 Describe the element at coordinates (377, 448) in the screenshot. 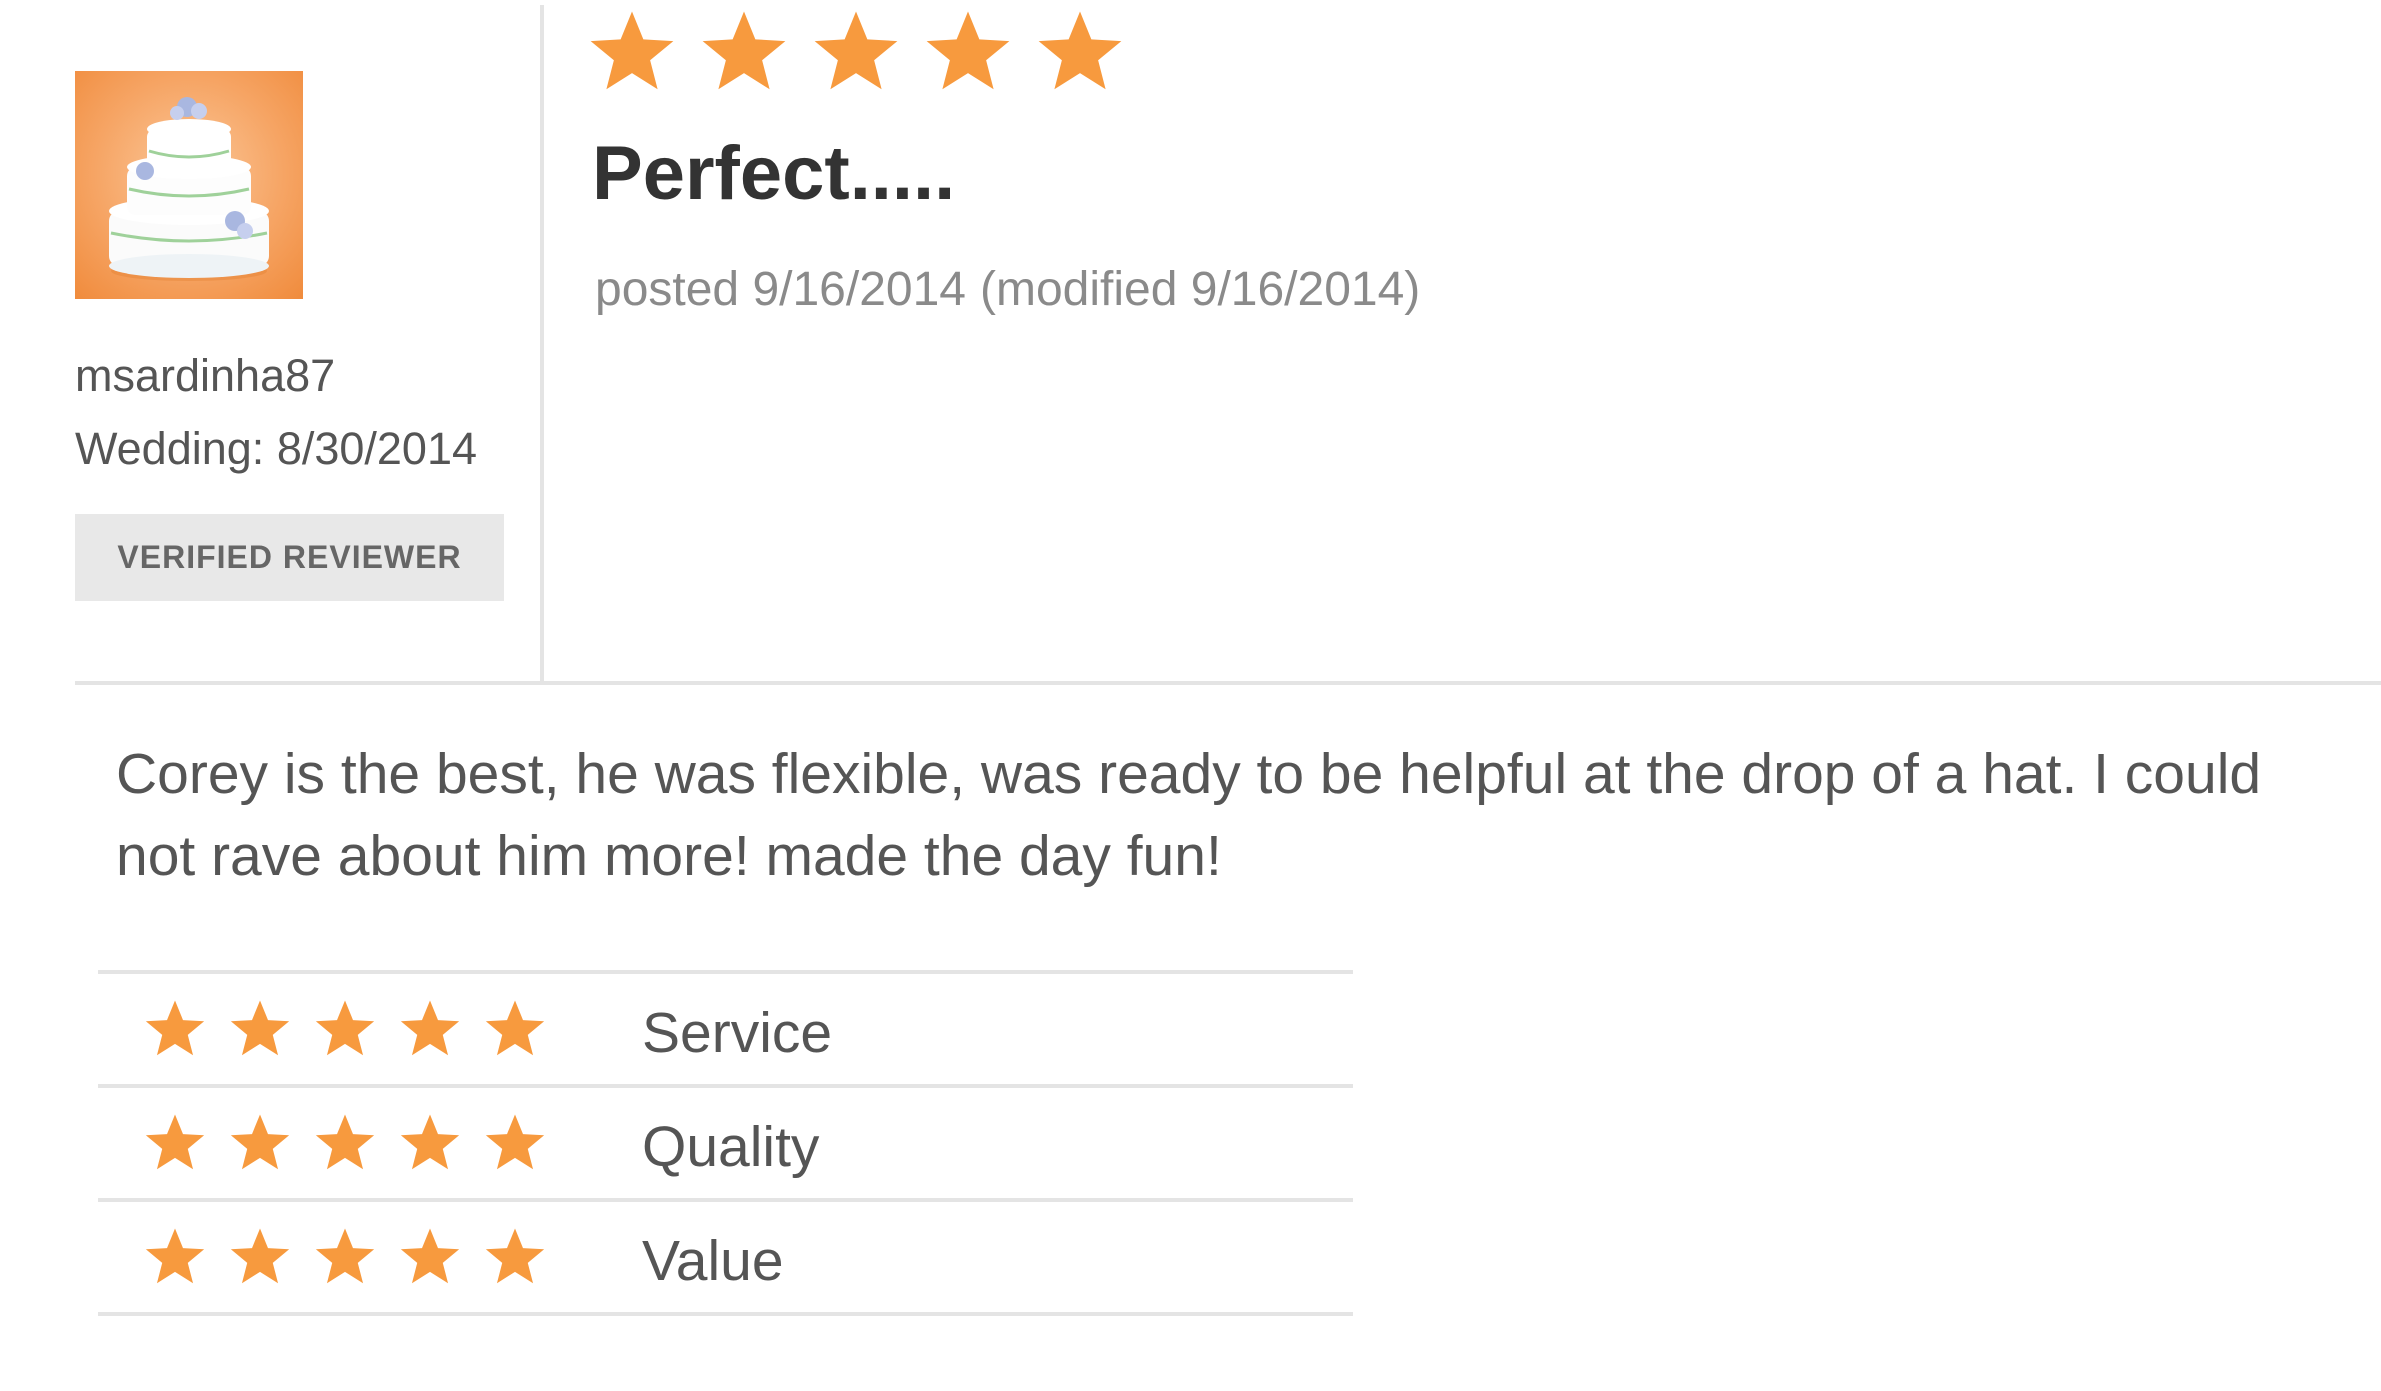

I see `wedding-date-value: 8/30/2014` at that location.